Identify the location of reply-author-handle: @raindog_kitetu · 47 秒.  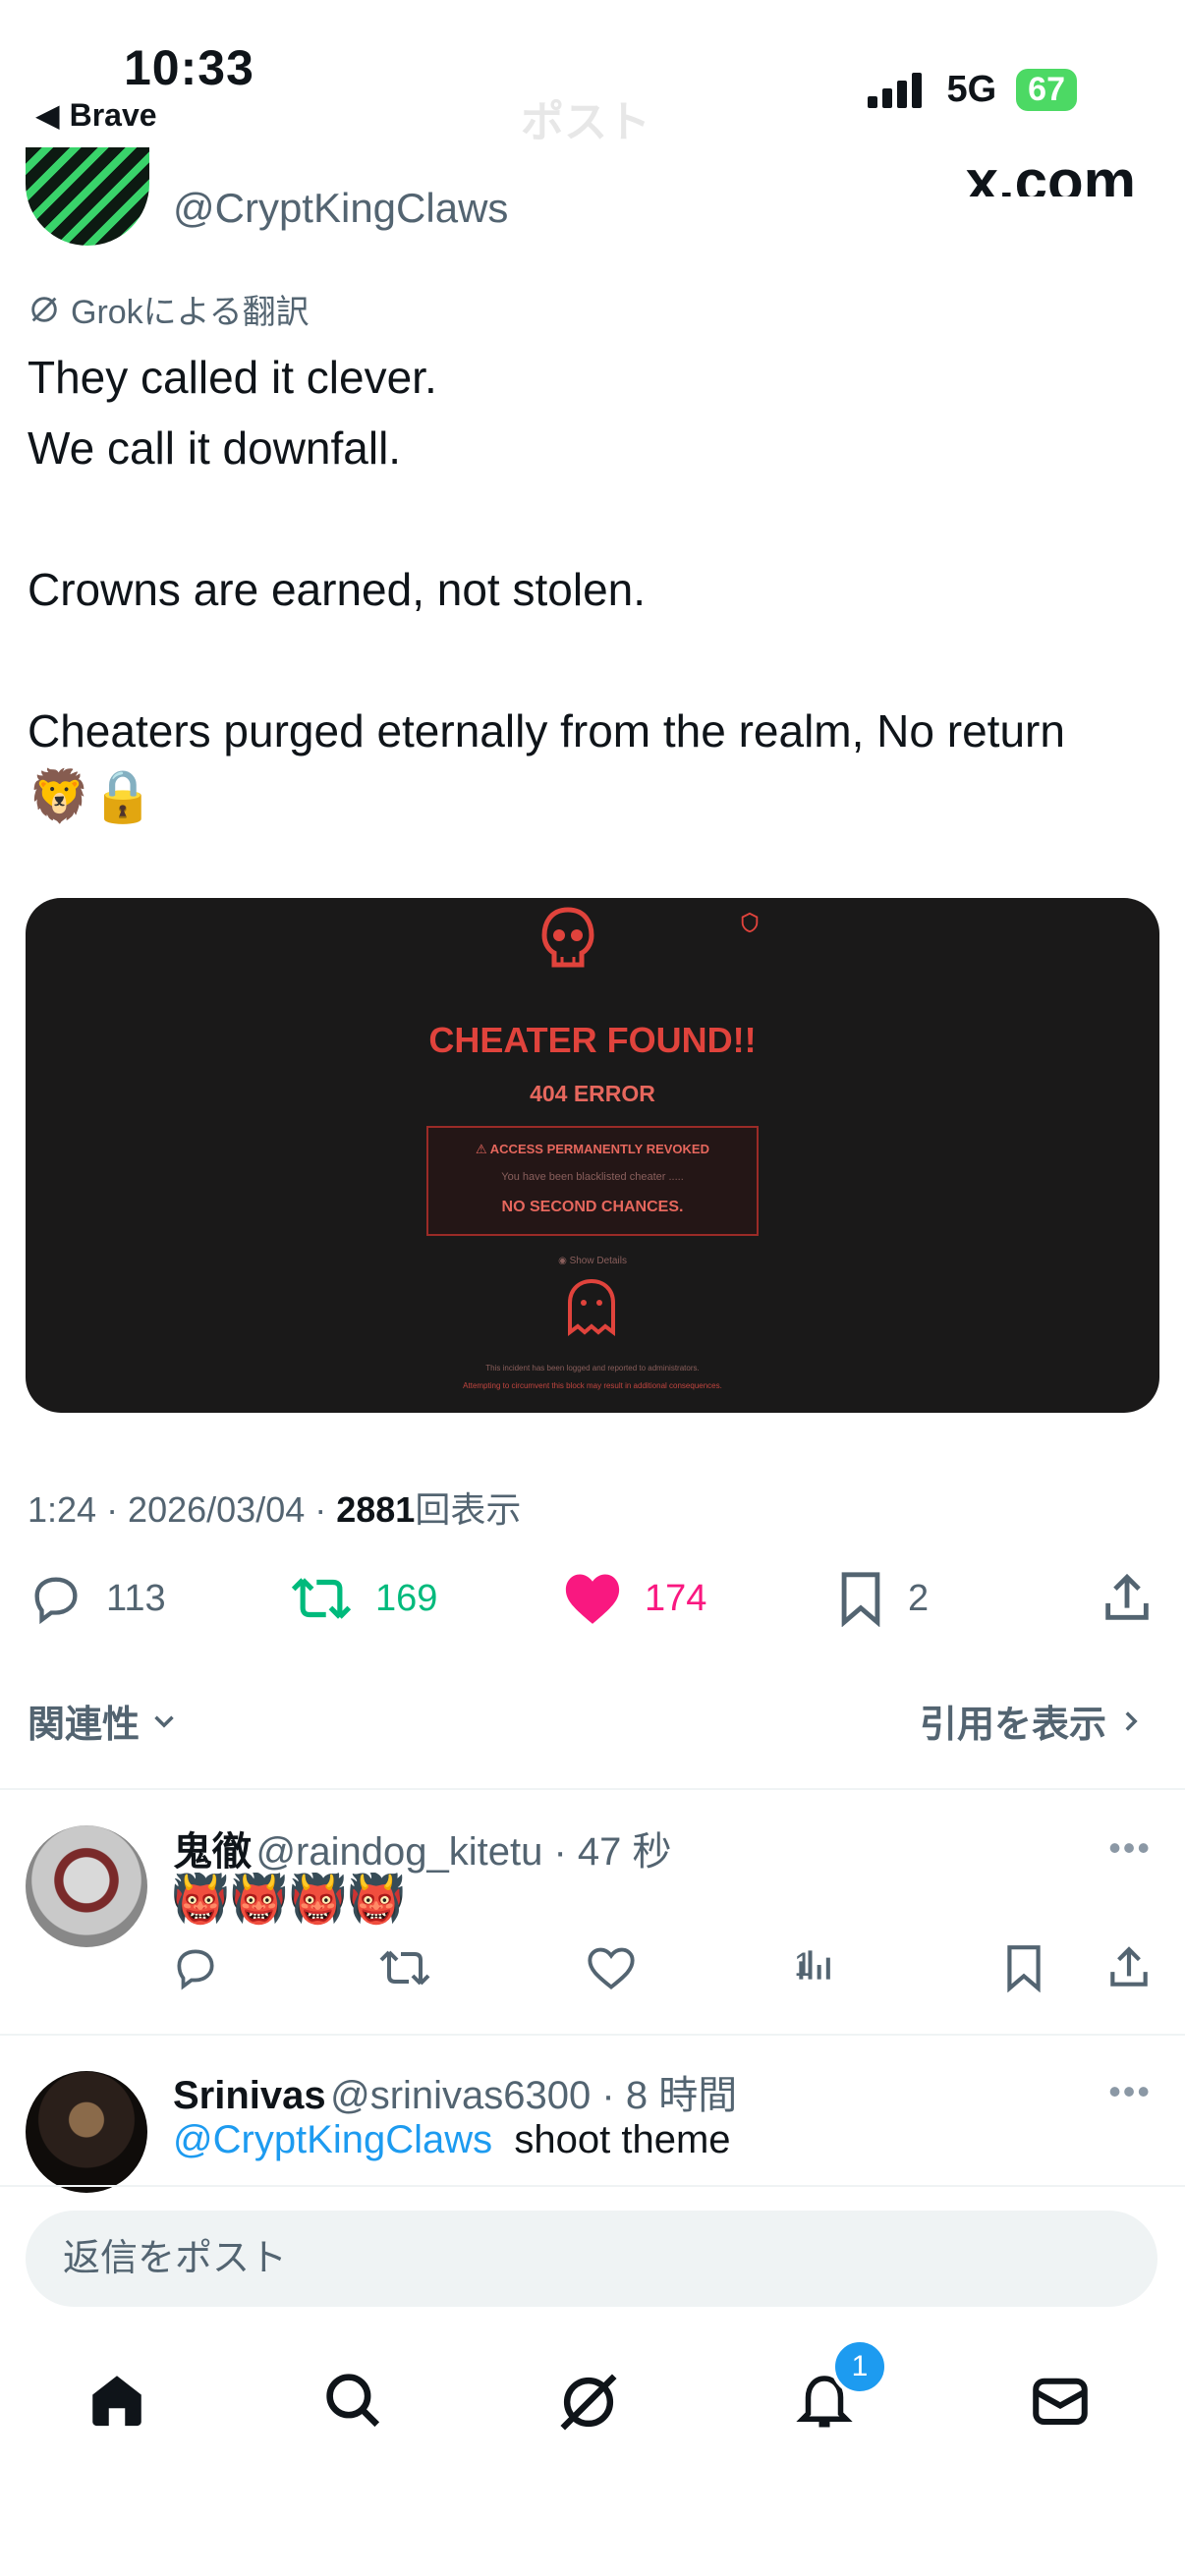
(463, 1852).